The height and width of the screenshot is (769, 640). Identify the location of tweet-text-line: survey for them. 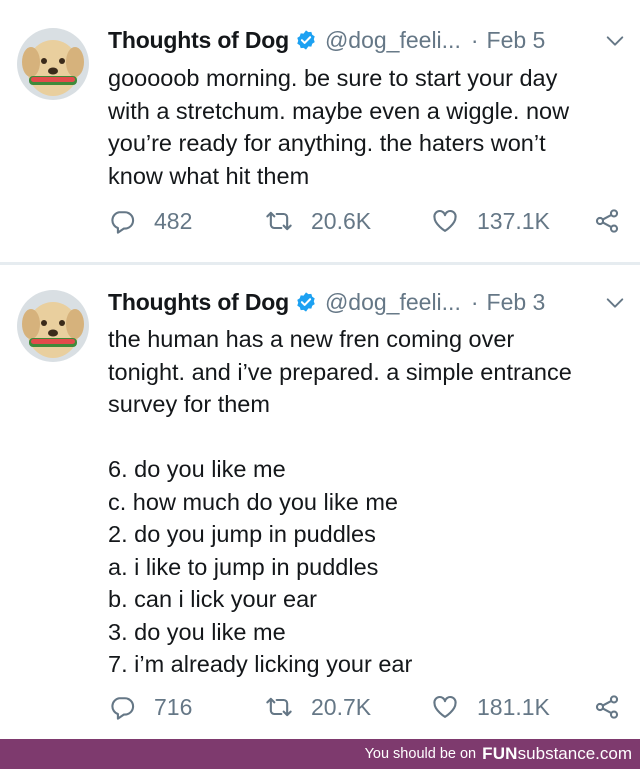
(189, 404).